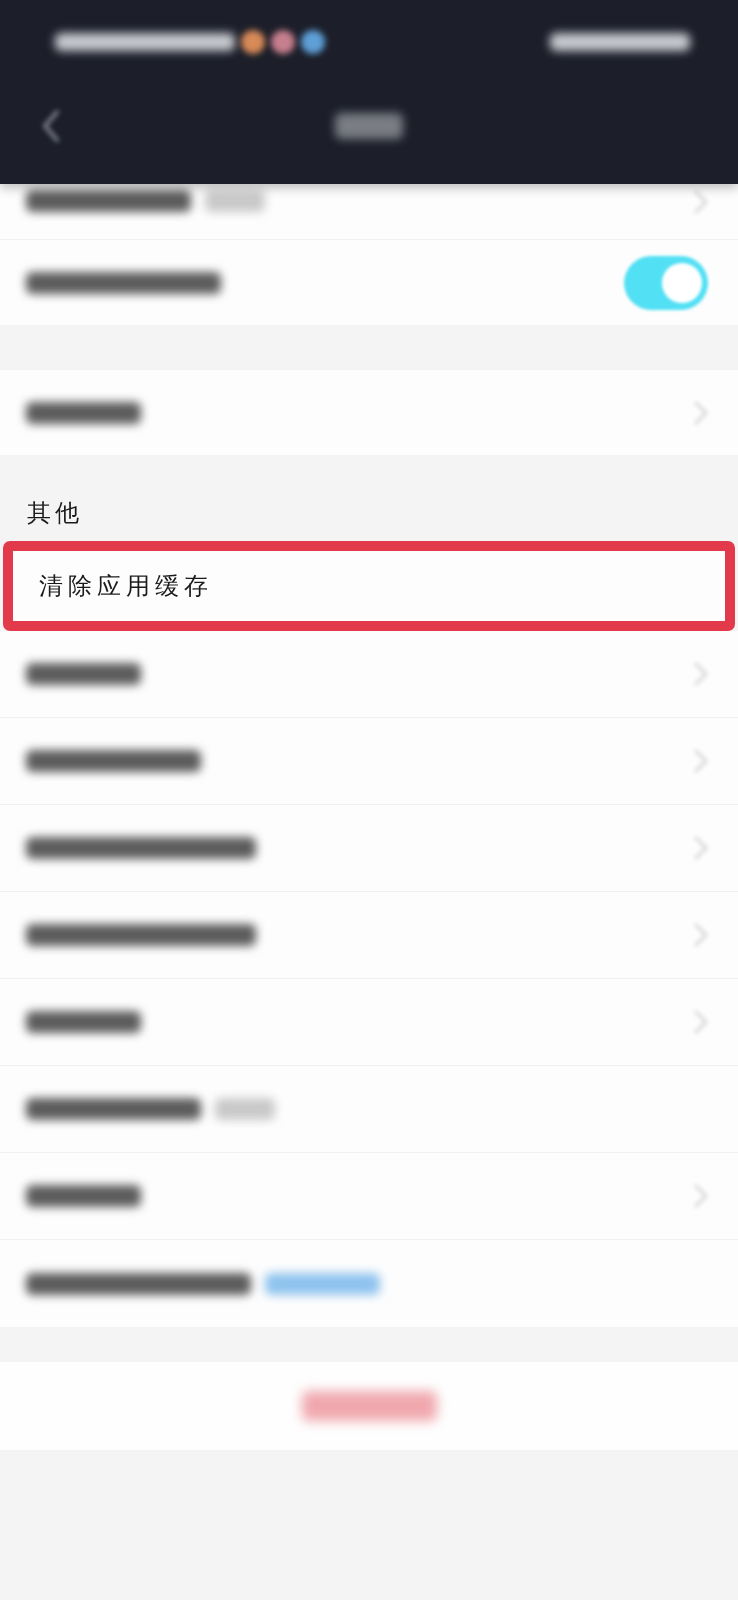 The height and width of the screenshot is (1600, 738). Describe the element at coordinates (55, 513) in the screenshot. I see `section-title: 其他` at that location.